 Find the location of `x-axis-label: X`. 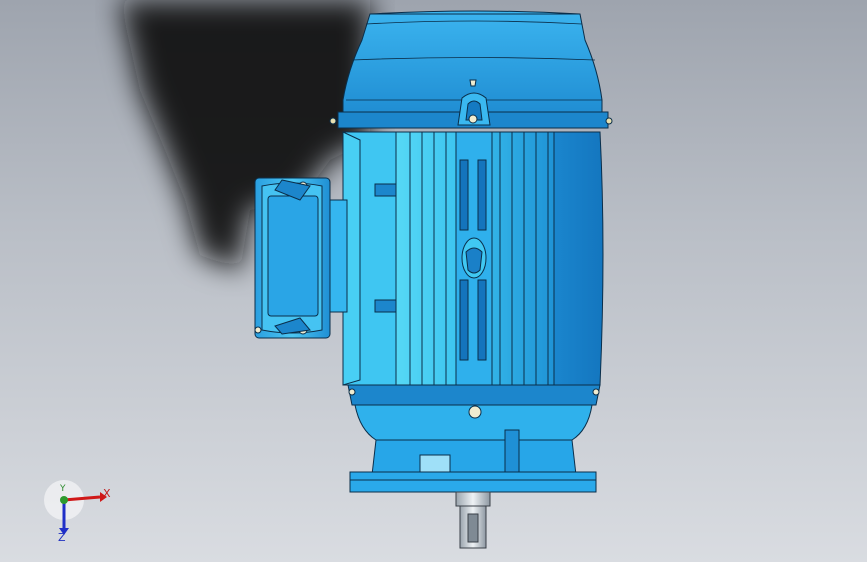

x-axis-label: X is located at coordinates (107, 493).